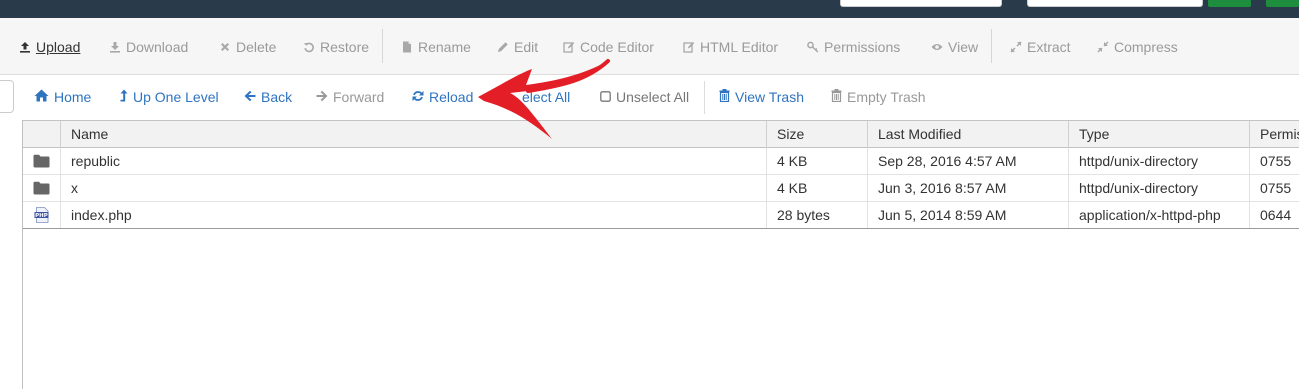 The height and width of the screenshot is (389, 1299). Describe the element at coordinates (58, 47) in the screenshot. I see `upload-label: Upload` at that location.